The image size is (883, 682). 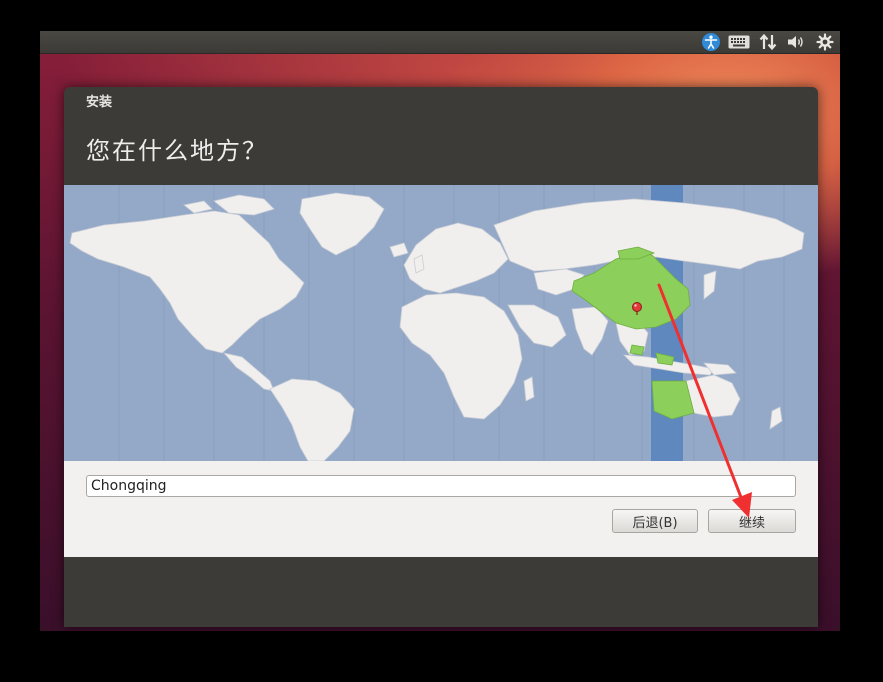 What do you see at coordinates (655, 521) in the screenshot?
I see `back-button: 后退(B)` at bounding box center [655, 521].